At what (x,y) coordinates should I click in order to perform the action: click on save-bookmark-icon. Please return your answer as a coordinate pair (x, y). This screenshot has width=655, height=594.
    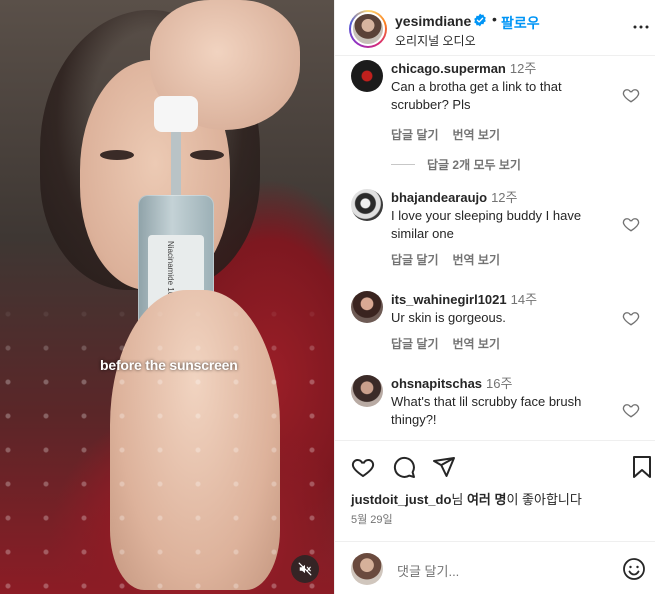
    Looking at the image, I should click on (642, 469).